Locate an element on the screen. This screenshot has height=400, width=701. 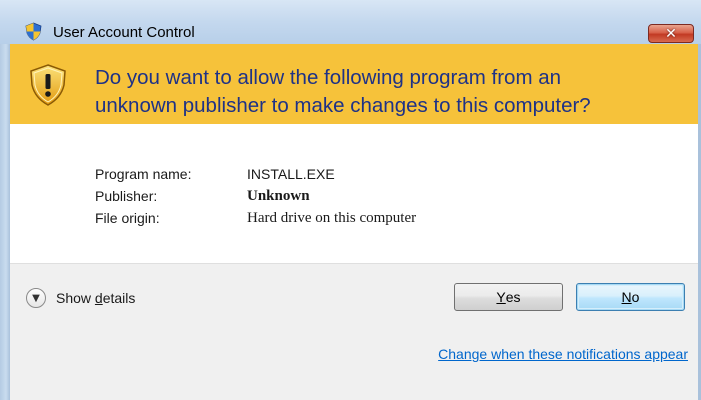
program-name-value: INSTALL.EXE is located at coordinates (291, 174).